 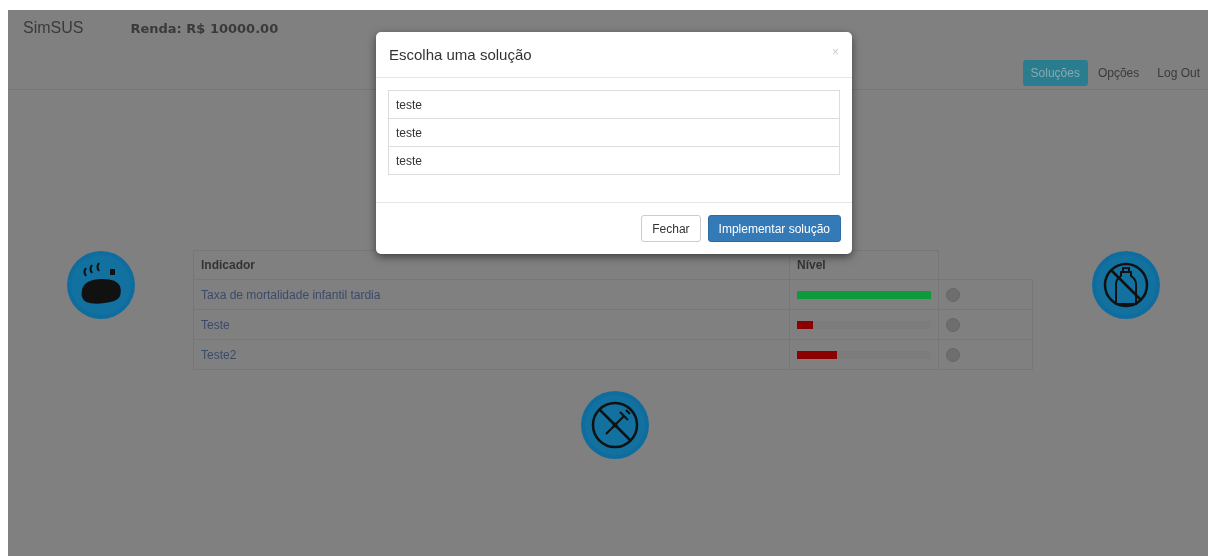 I want to click on modal-title: Escolha uma solução, so click(x=460, y=55).